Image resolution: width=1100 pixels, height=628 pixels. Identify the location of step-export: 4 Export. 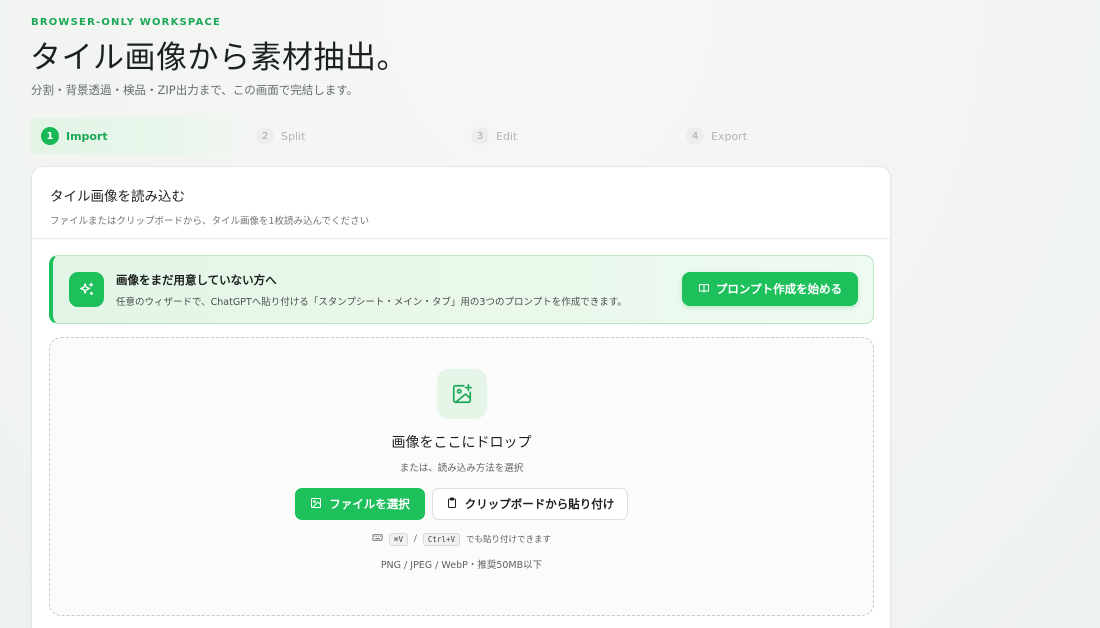
(783, 136).